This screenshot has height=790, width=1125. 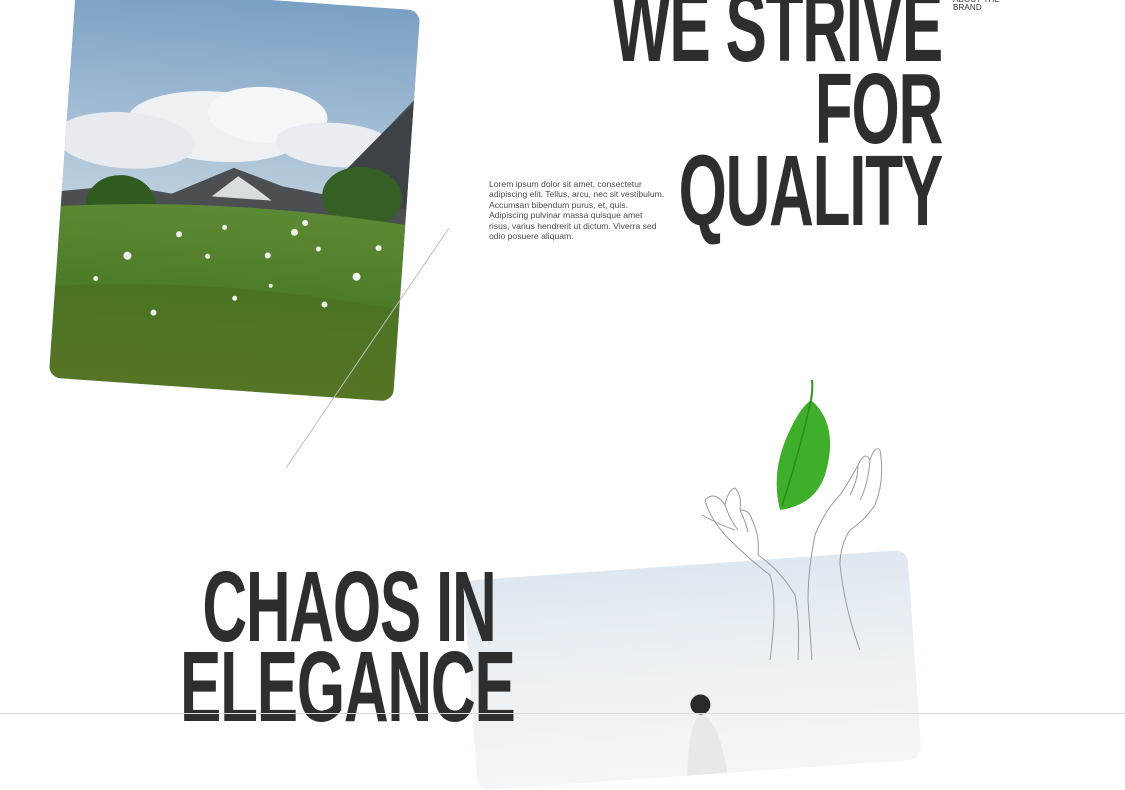 What do you see at coordinates (672, 120) in the screenshot?
I see `hero-headline: WE STRIVE FOR QUALITY` at bounding box center [672, 120].